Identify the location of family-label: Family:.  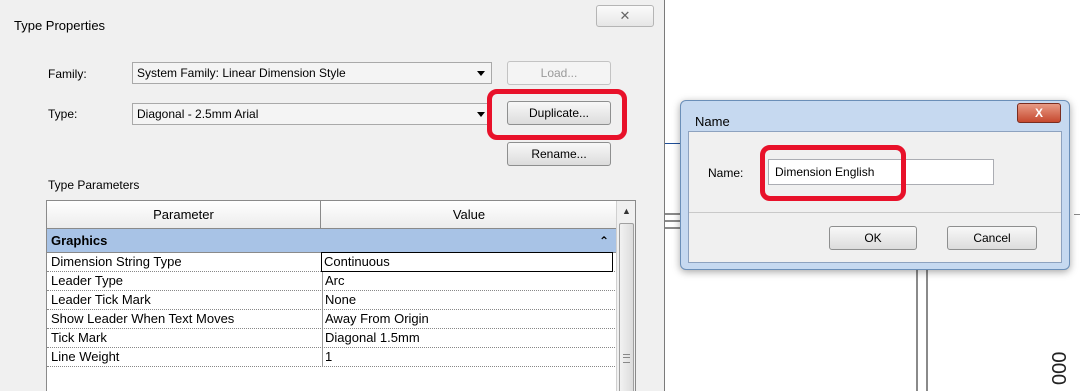
(67, 74).